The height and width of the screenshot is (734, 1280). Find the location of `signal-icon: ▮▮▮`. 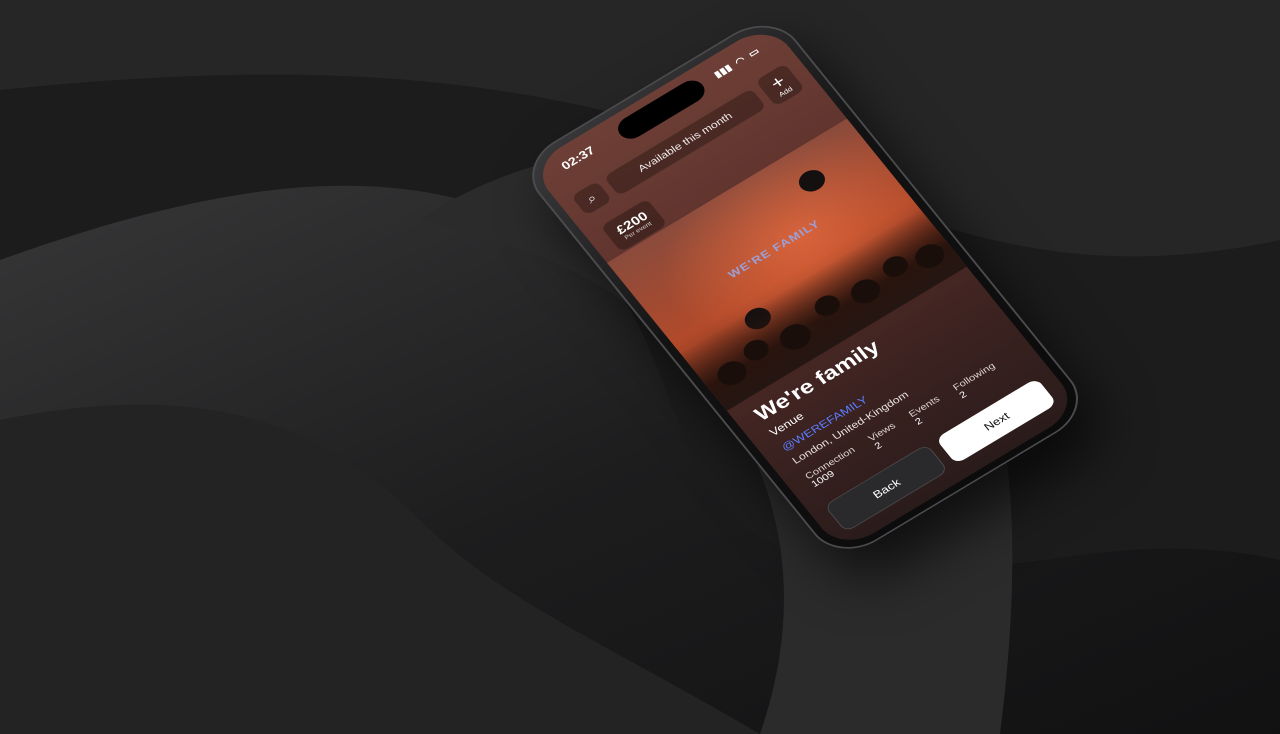

signal-icon: ▮▮▮ is located at coordinates (723, 71).